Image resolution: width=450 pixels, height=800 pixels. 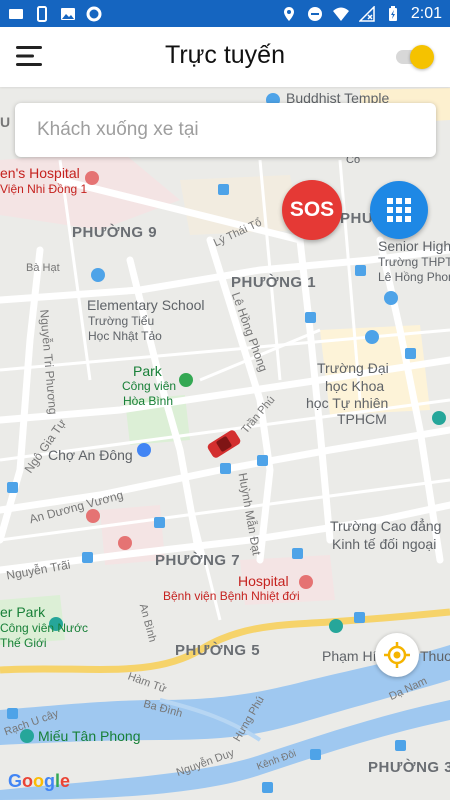 I want to click on map-label: Senior High, so click(x=414, y=246).